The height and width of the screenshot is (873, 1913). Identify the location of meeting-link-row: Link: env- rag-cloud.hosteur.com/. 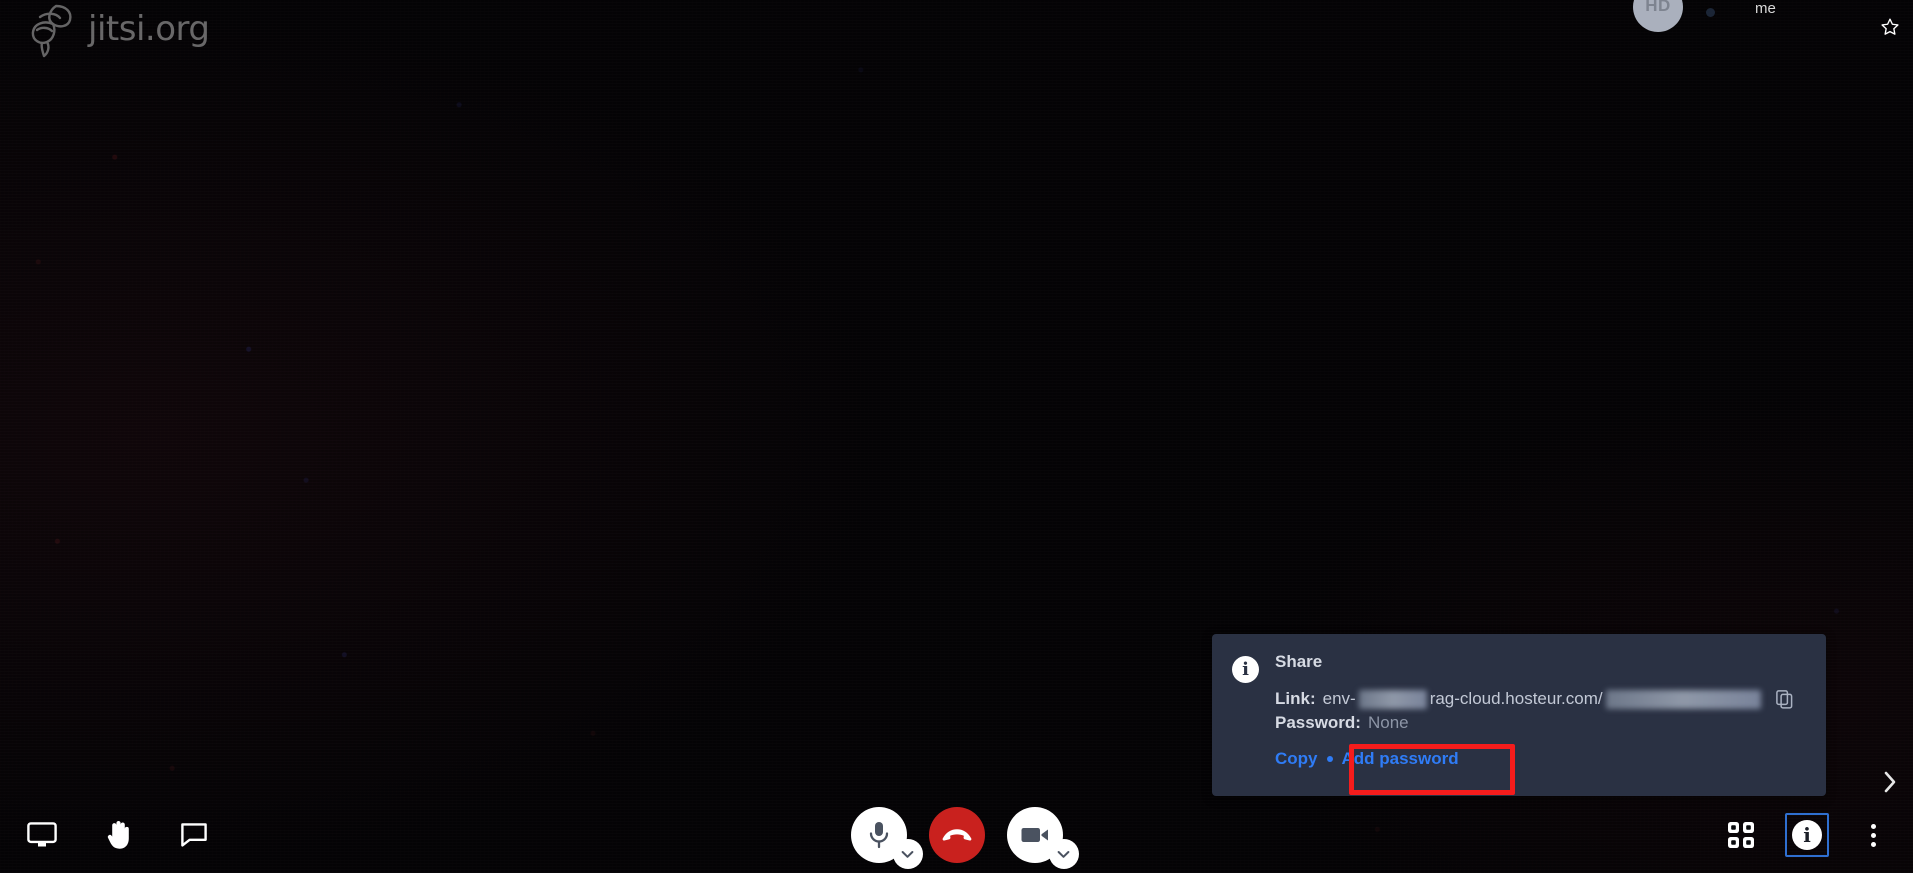
(1540, 699).